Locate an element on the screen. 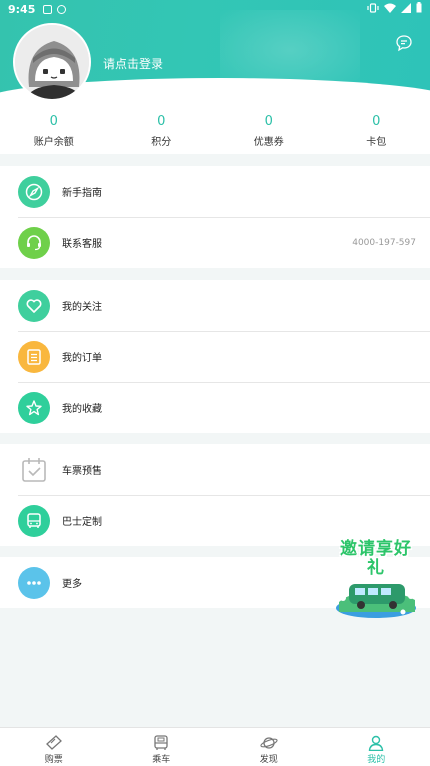  menu-item-orders: 我的订单 is located at coordinates (215, 356).